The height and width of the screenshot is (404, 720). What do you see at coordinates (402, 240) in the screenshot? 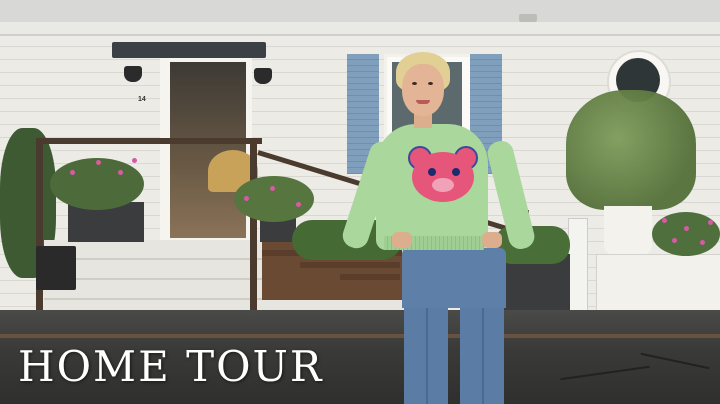
I see `left-hand` at bounding box center [402, 240].